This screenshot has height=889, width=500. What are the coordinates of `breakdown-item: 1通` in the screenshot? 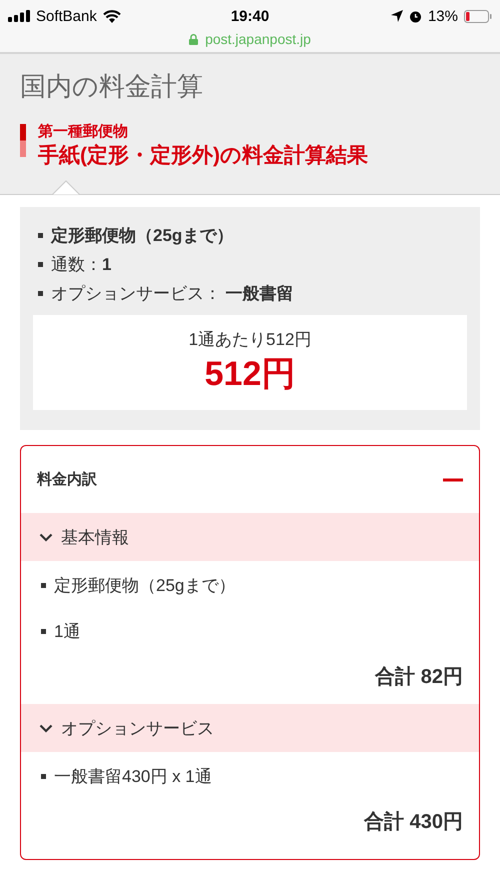 It's located at (67, 632).